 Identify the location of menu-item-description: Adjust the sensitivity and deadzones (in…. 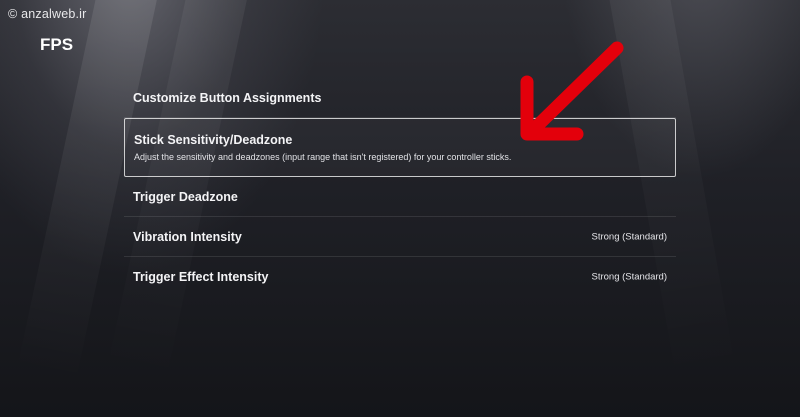
(323, 157).